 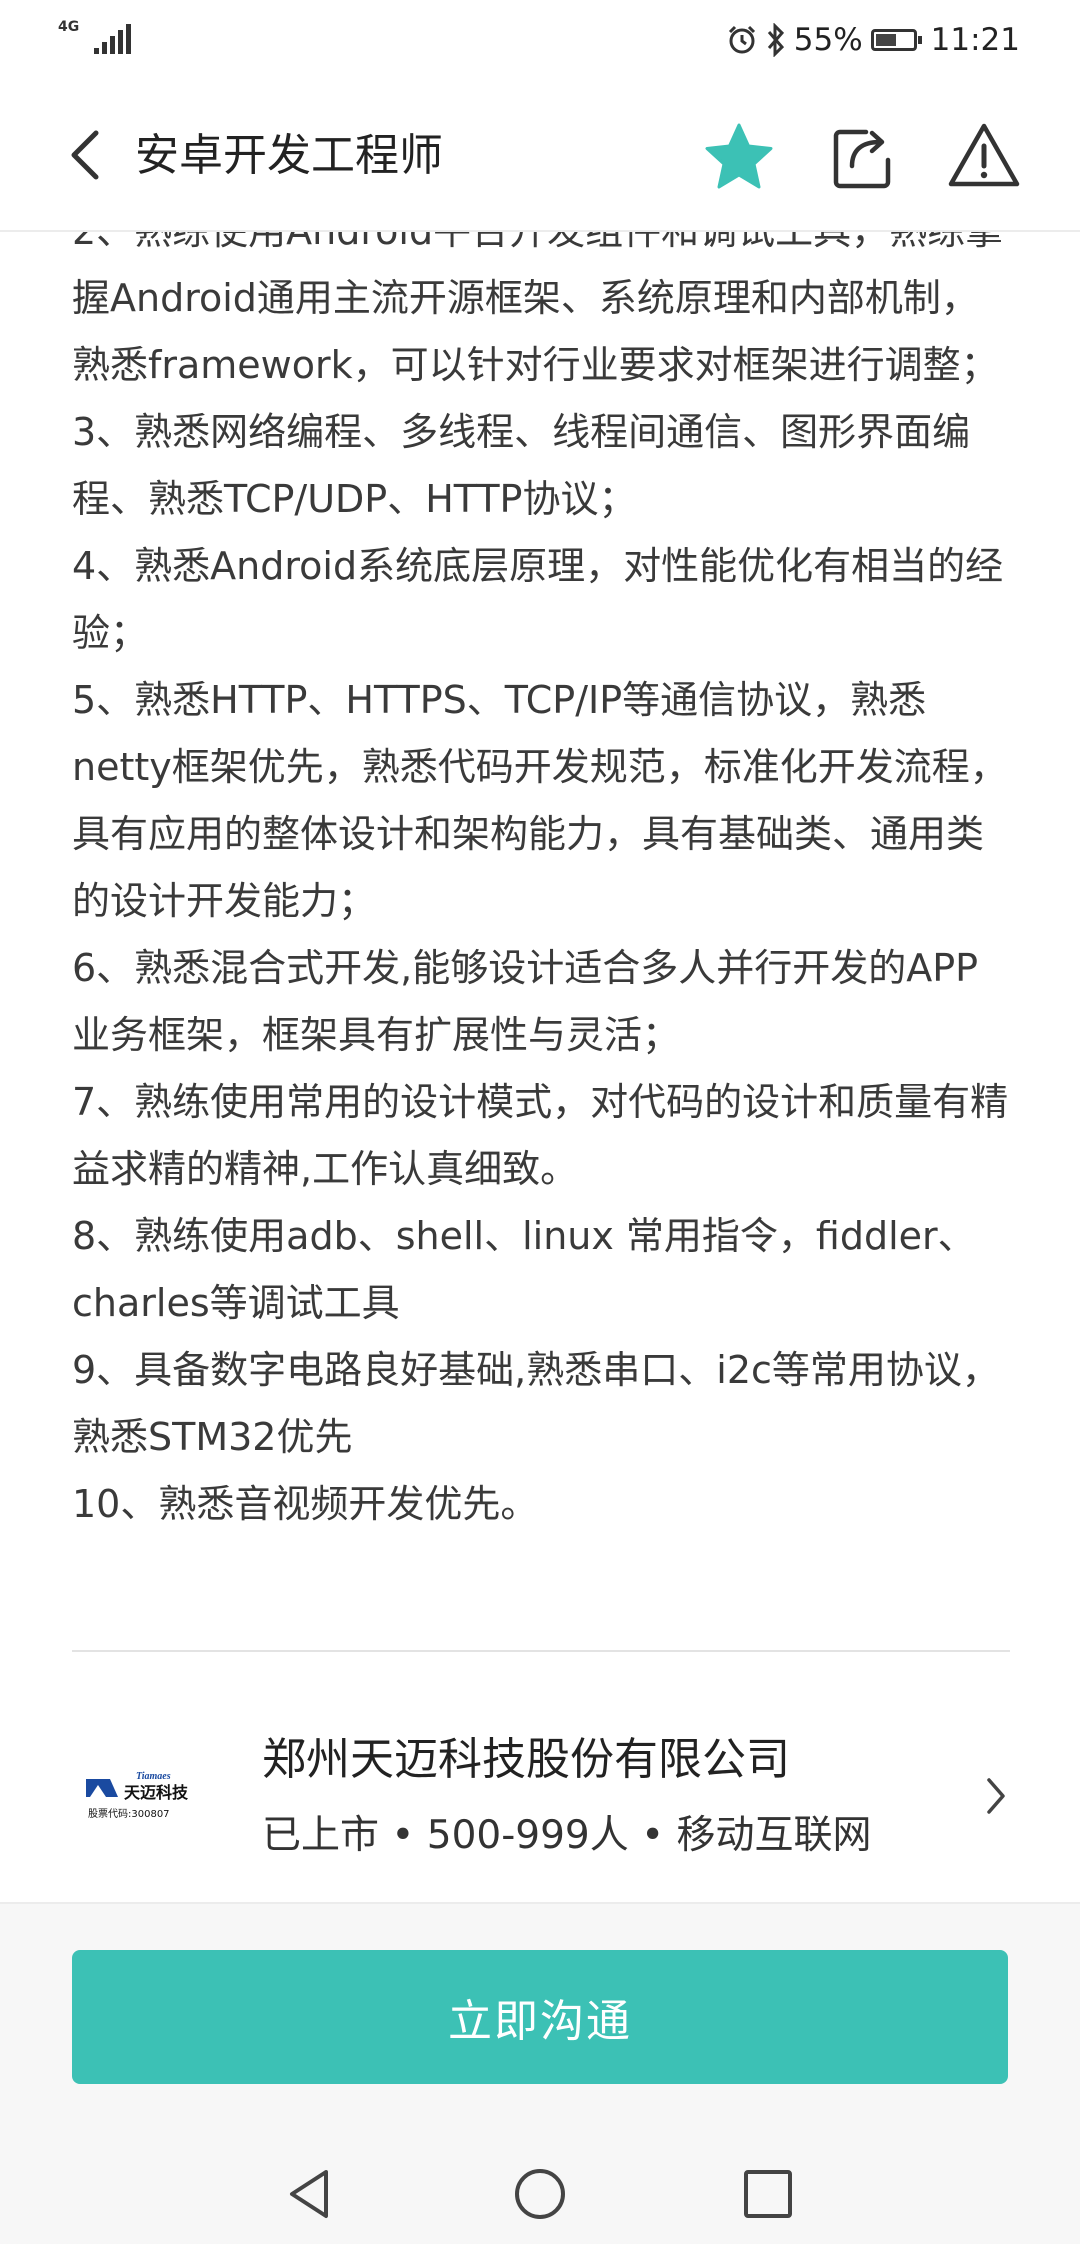 I want to click on nav-home-icon, so click(x=540, y=2194).